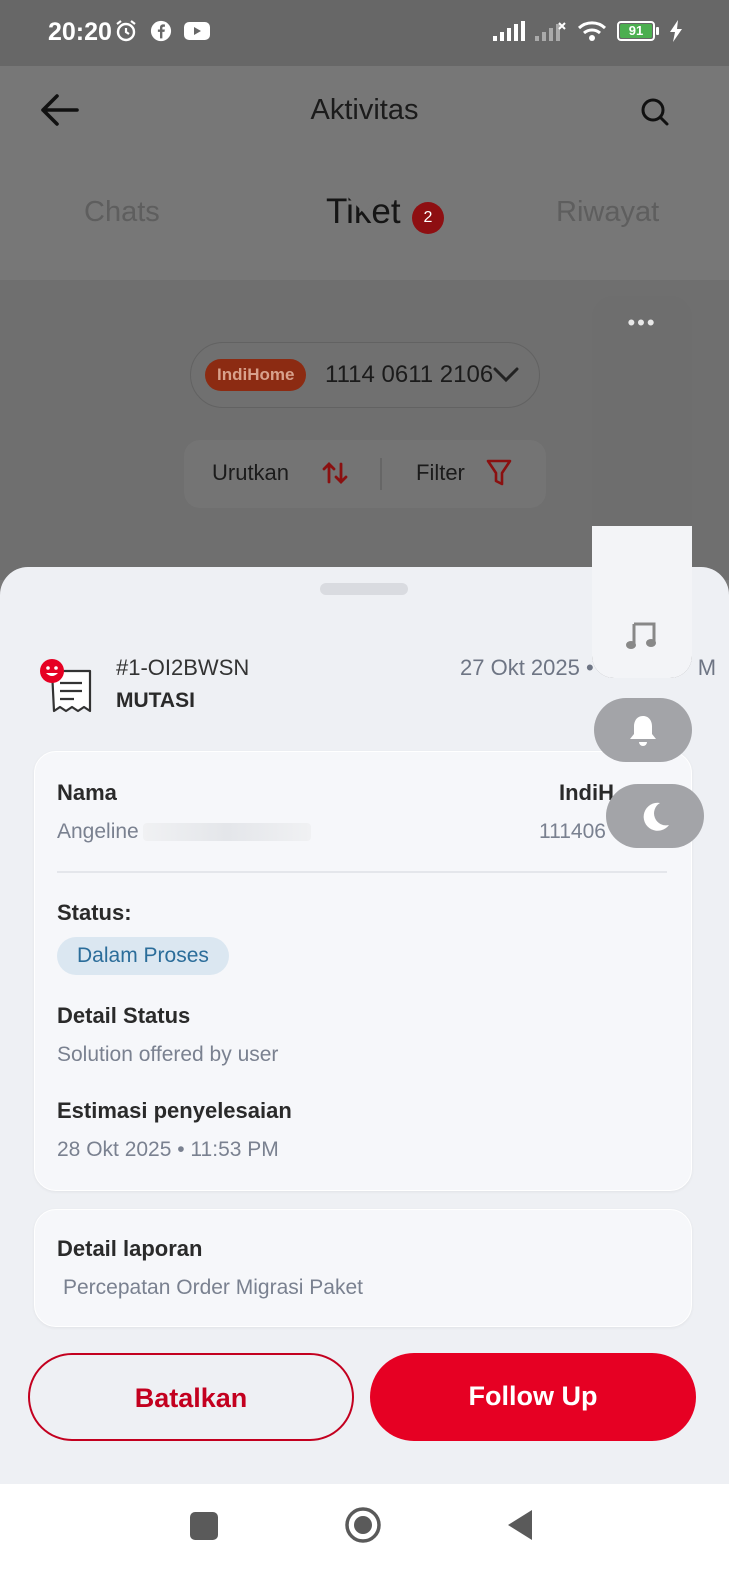  I want to click on system-nav-bar, so click(364, 1532).